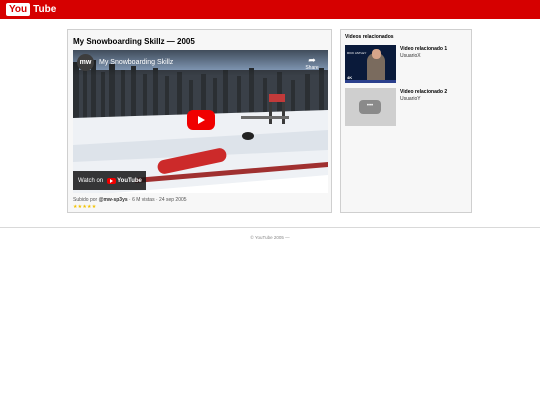 The height and width of the screenshot is (405, 540). What do you see at coordinates (270, 9) in the screenshot?
I see `top-bar: You Tube` at bounding box center [270, 9].